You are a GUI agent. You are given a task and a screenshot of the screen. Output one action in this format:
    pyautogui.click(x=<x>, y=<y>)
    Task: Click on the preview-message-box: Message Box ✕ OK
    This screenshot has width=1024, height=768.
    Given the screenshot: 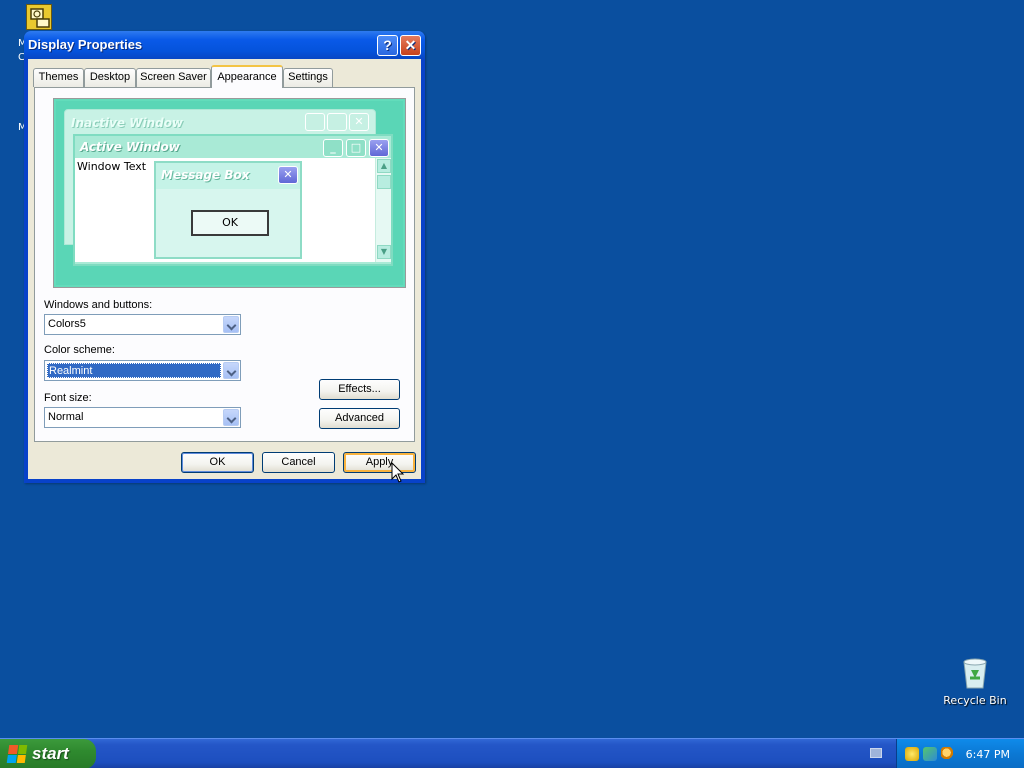 What is the action you would take?
    pyautogui.click(x=228, y=210)
    